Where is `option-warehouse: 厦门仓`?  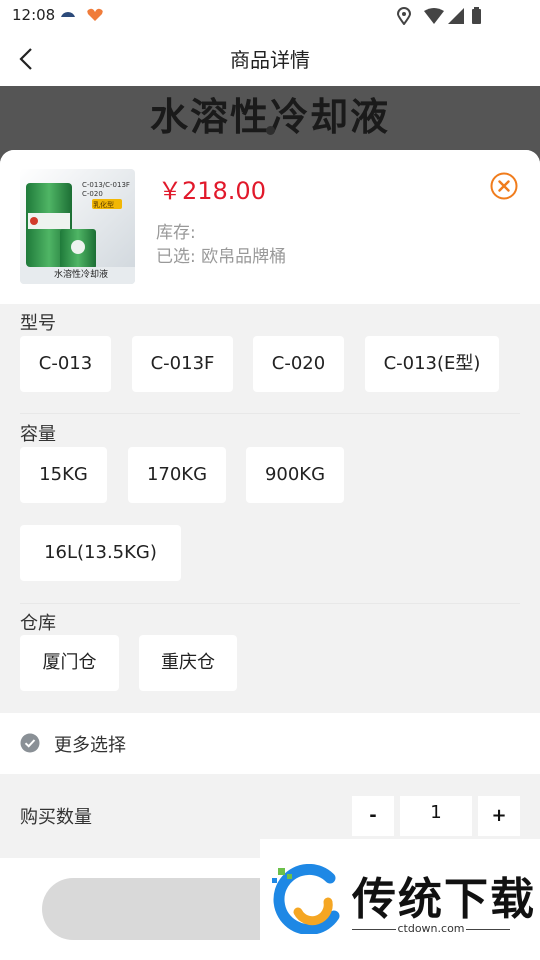 option-warehouse: 厦门仓 is located at coordinates (69, 663).